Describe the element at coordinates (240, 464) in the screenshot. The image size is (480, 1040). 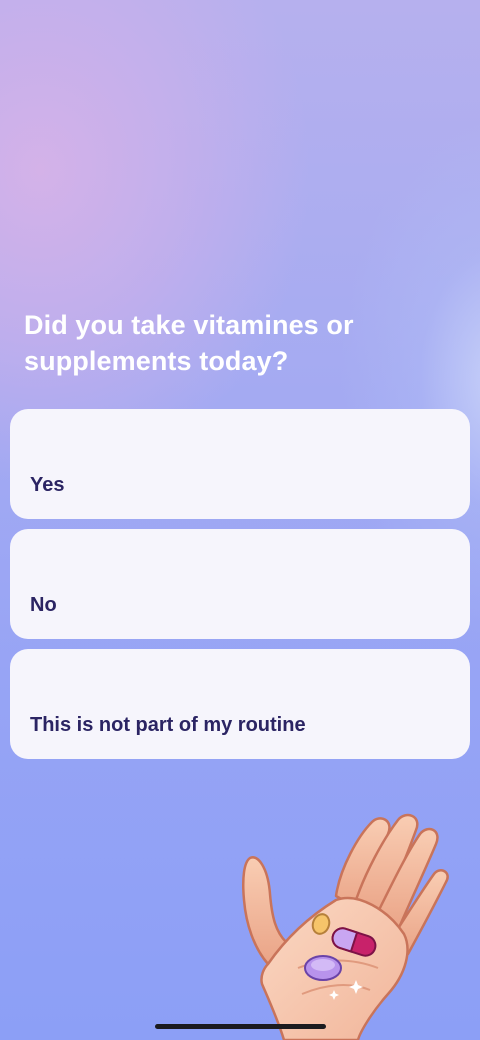
I see `option-yes: Yes` at that location.